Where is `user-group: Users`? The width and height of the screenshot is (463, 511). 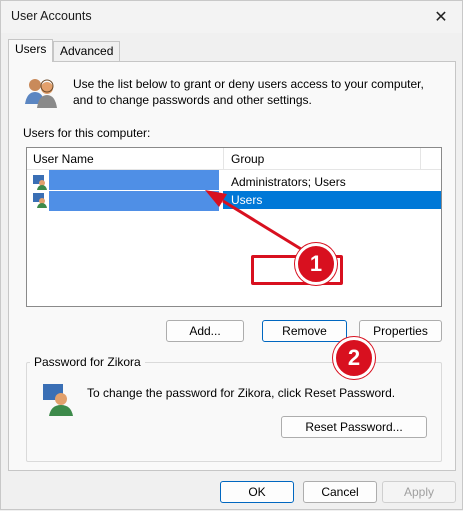 user-group: Users is located at coordinates (247, 200).